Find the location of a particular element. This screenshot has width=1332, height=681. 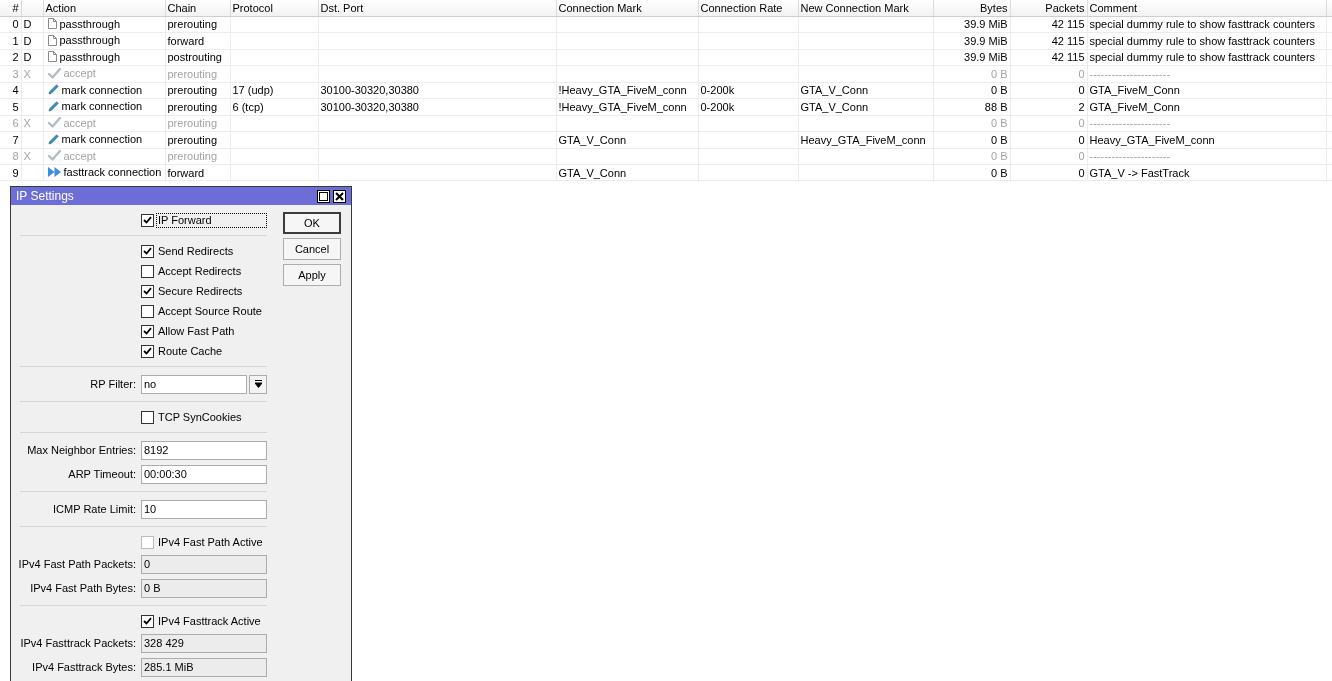

dialog-button: OK is located at coordinates (312, 223).